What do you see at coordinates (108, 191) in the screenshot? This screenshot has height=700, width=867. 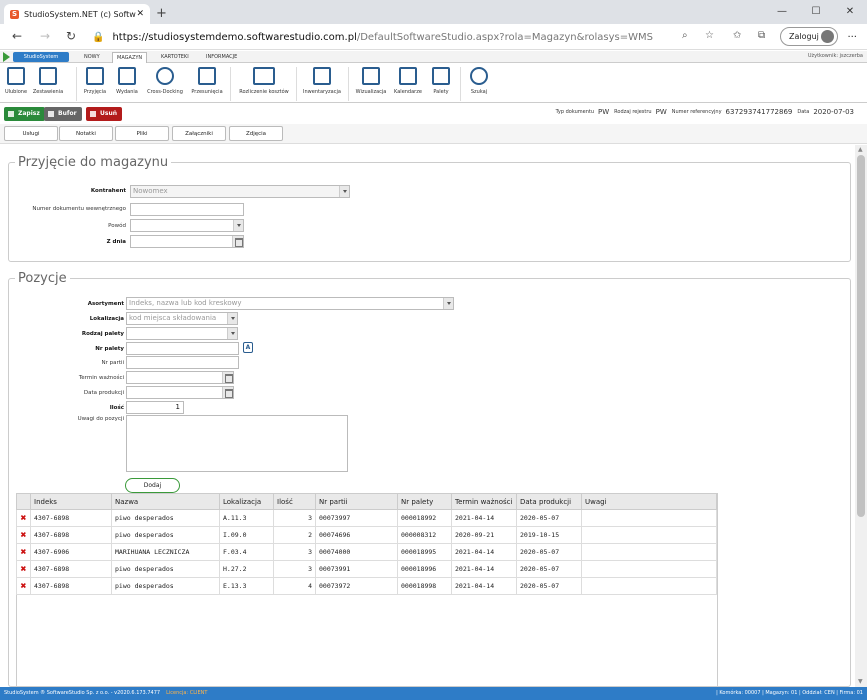 I see `kontrahent-label: Kontrahent` at bounding box center [108, 191].